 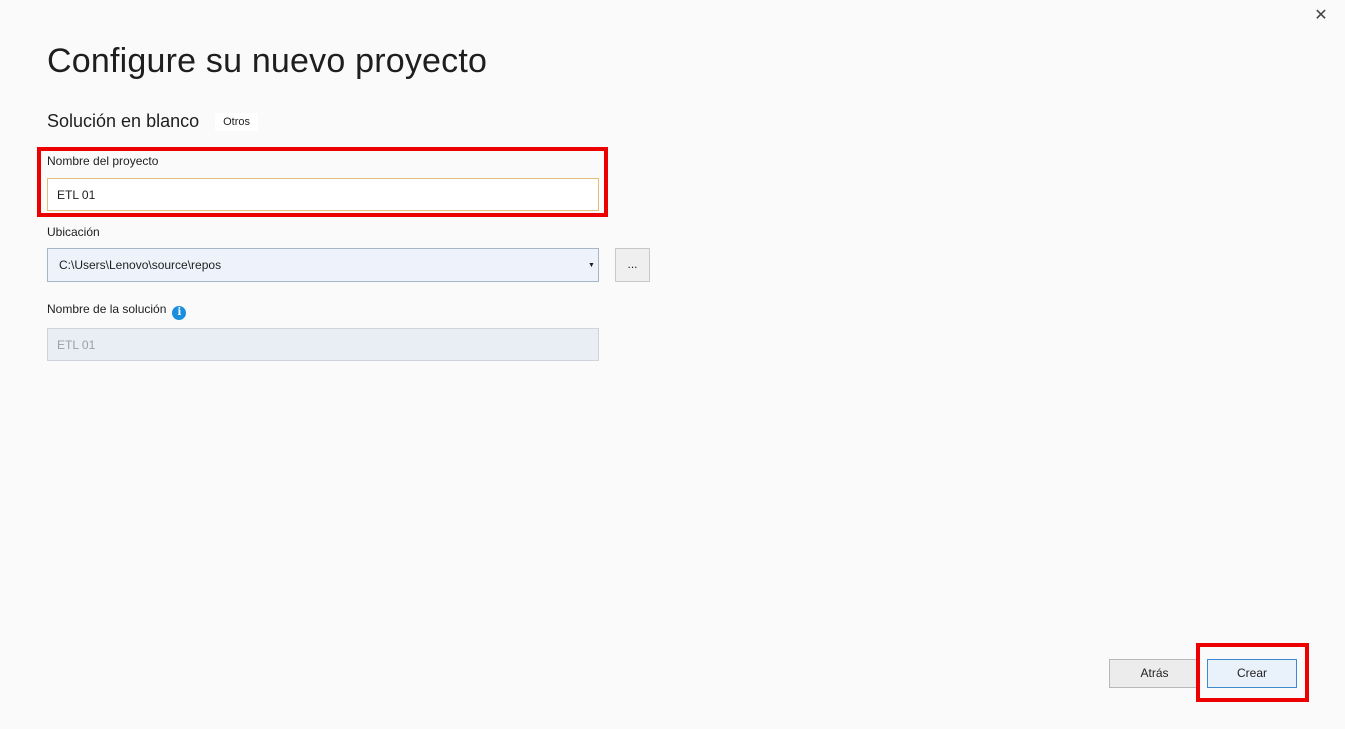 What do you see at coordinates (323, 344) in the screenshot?
I see `solution-name-input` at bounding box center [323, 344].